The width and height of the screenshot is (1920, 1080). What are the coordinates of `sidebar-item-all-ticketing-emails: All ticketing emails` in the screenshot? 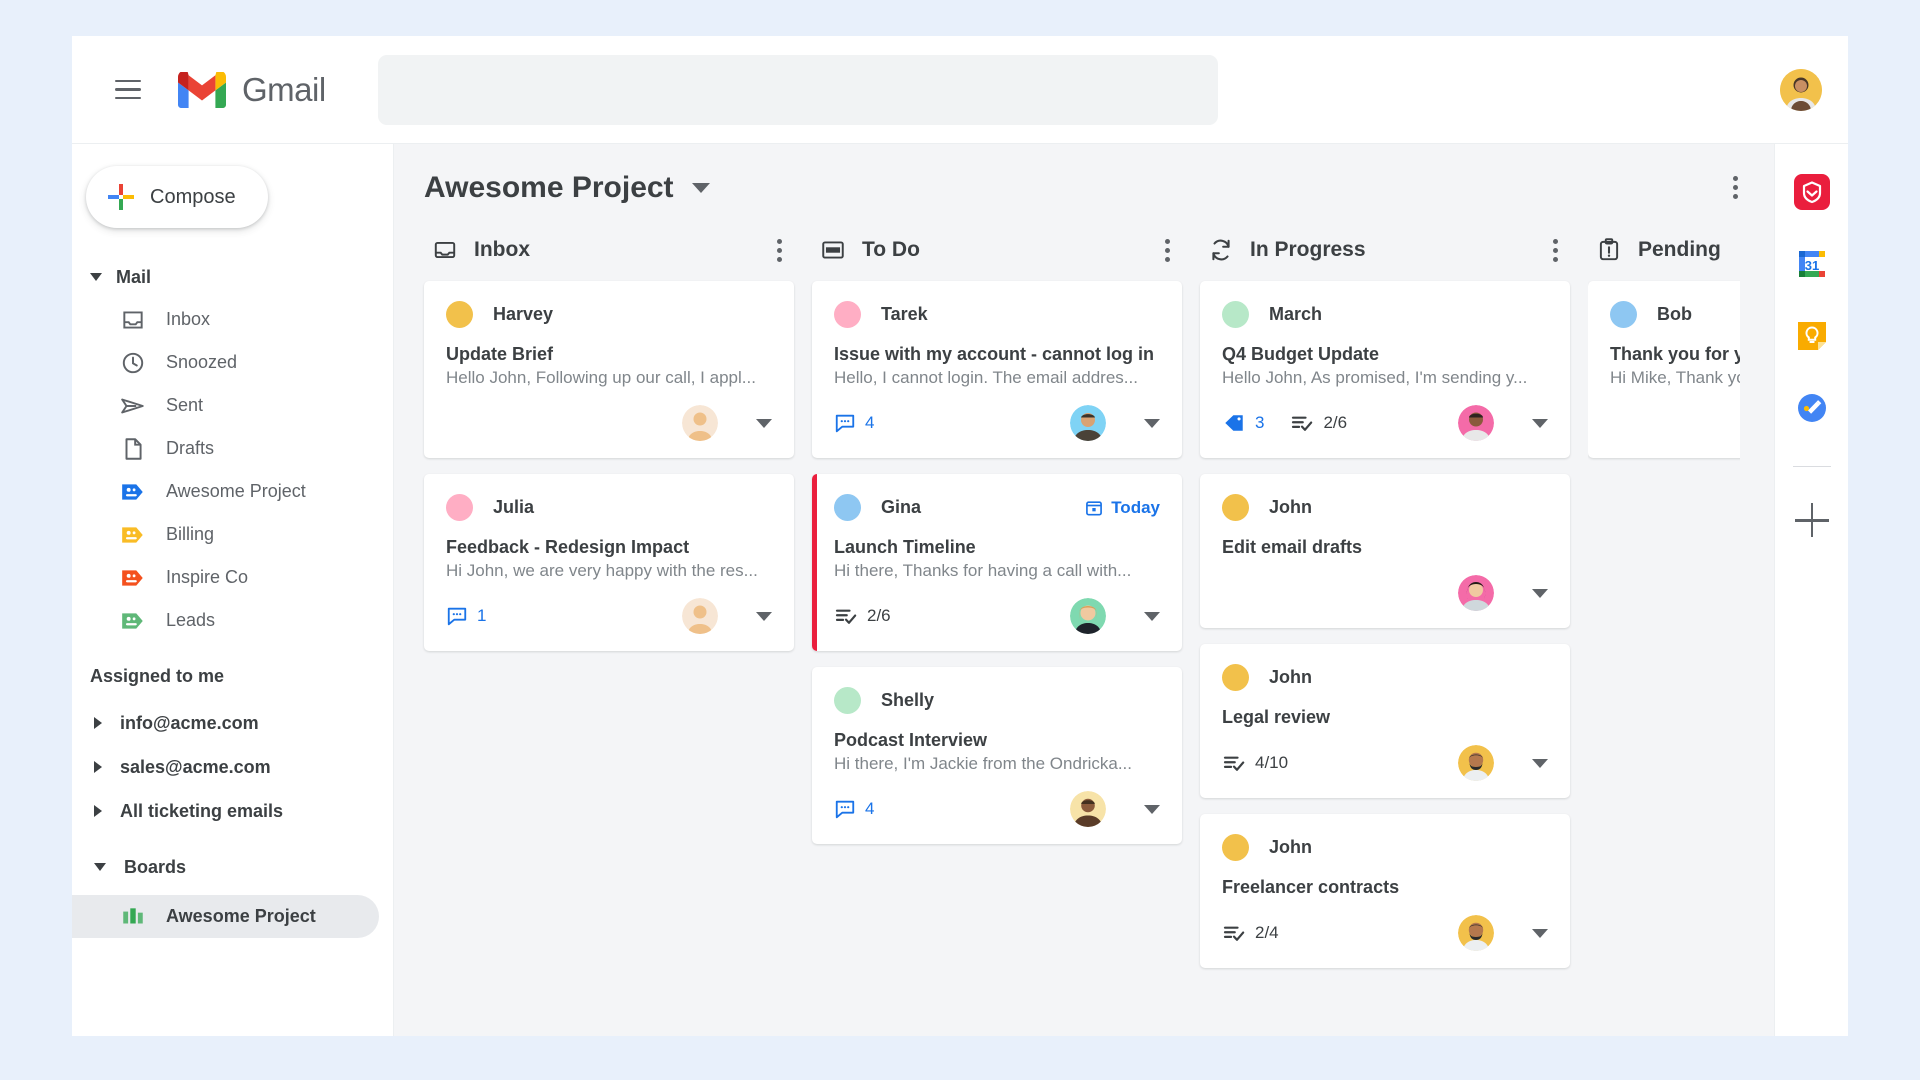 It's located at (232, 811).